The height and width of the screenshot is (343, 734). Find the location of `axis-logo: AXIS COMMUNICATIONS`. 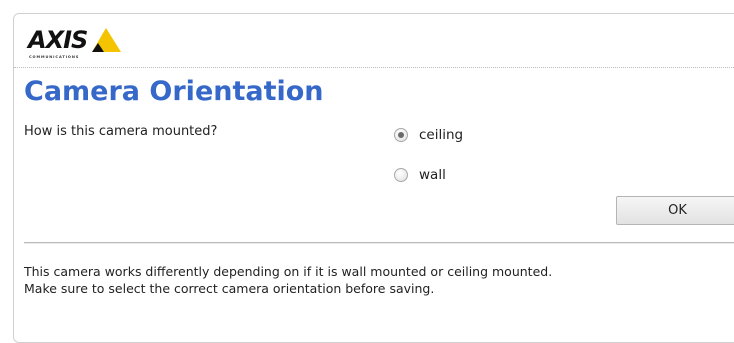

axis-logo: AXIS COMMUNICATIONS is located at coordinates (78, 45).